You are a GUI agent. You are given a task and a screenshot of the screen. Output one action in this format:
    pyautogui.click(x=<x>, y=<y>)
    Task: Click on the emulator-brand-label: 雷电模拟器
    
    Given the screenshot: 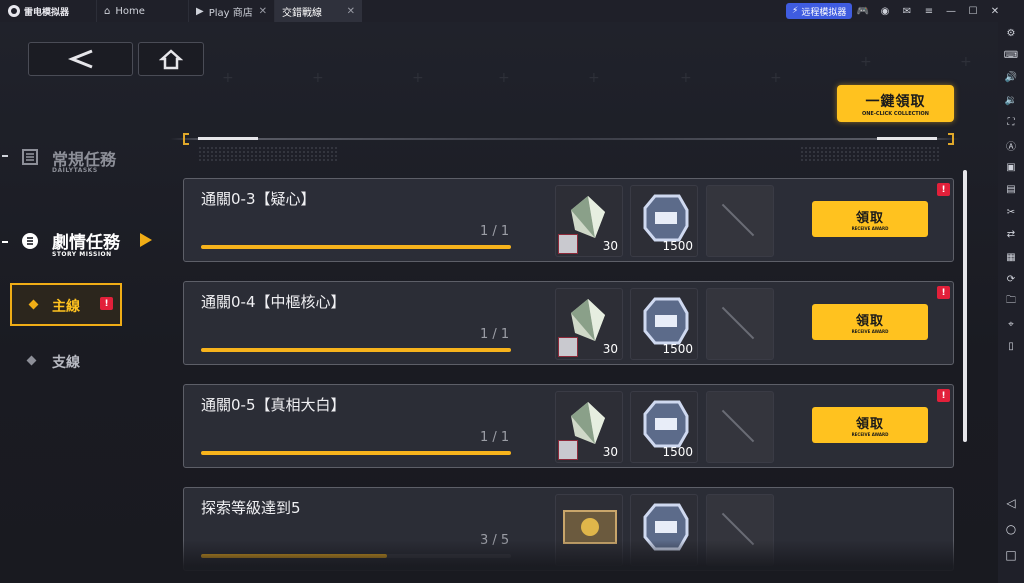 What is the action you would take?
    pyautogui.click(x=47, y=12)
    